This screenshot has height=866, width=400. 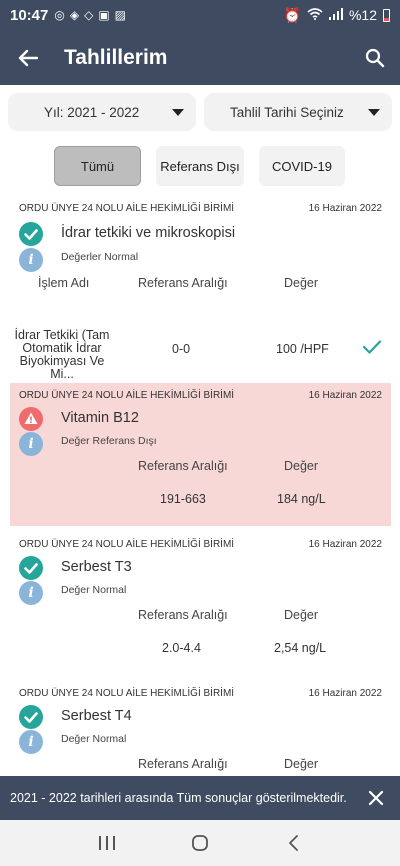 I want to click on warning-icon, so click(x=31, y=419).